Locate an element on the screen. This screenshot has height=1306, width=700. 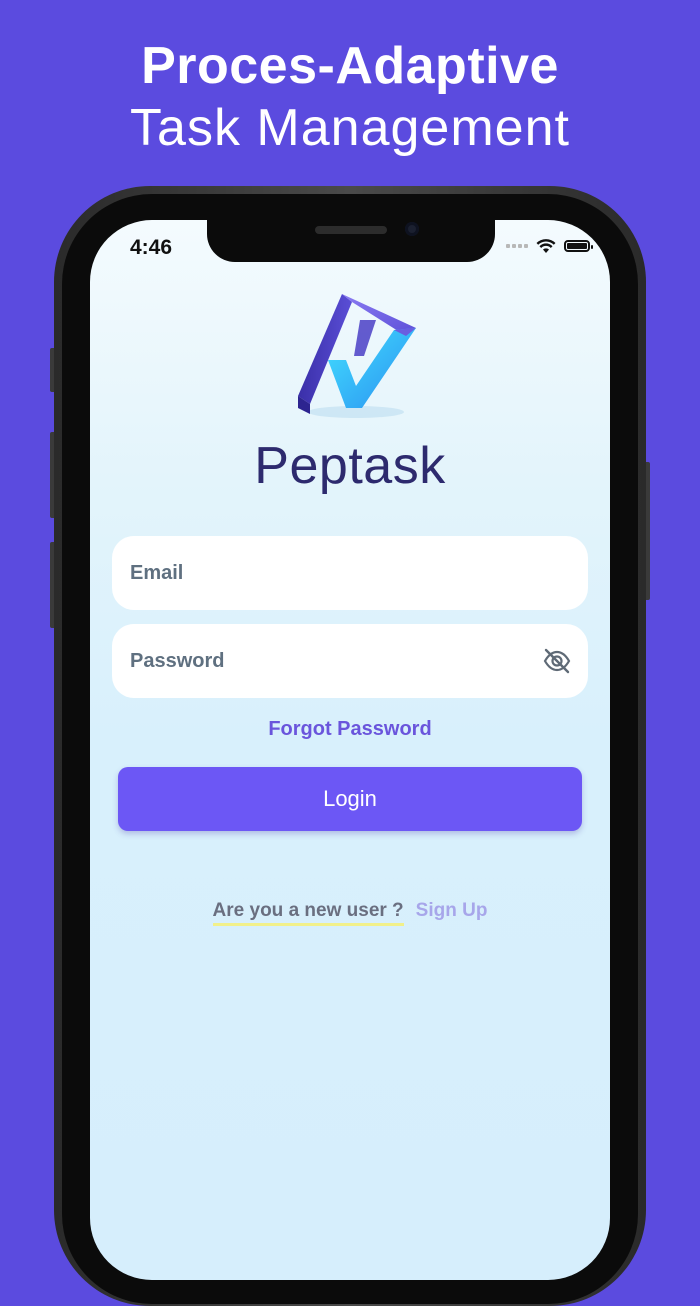
password-field-container is located at coordinates (350, 661).